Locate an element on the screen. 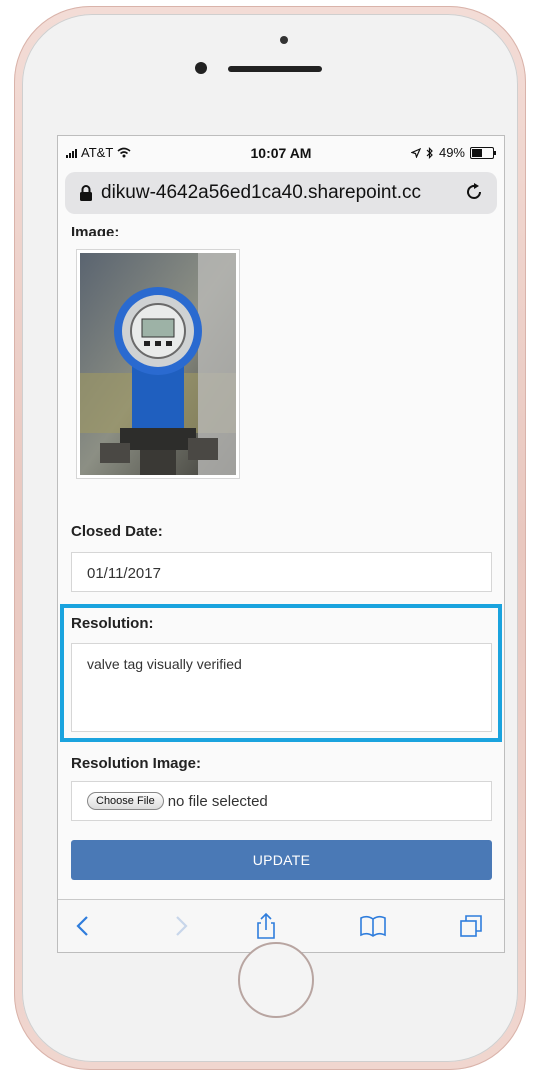 The image size is (538, 1076). bluetooth-icon is located at coordinates (429, 152).